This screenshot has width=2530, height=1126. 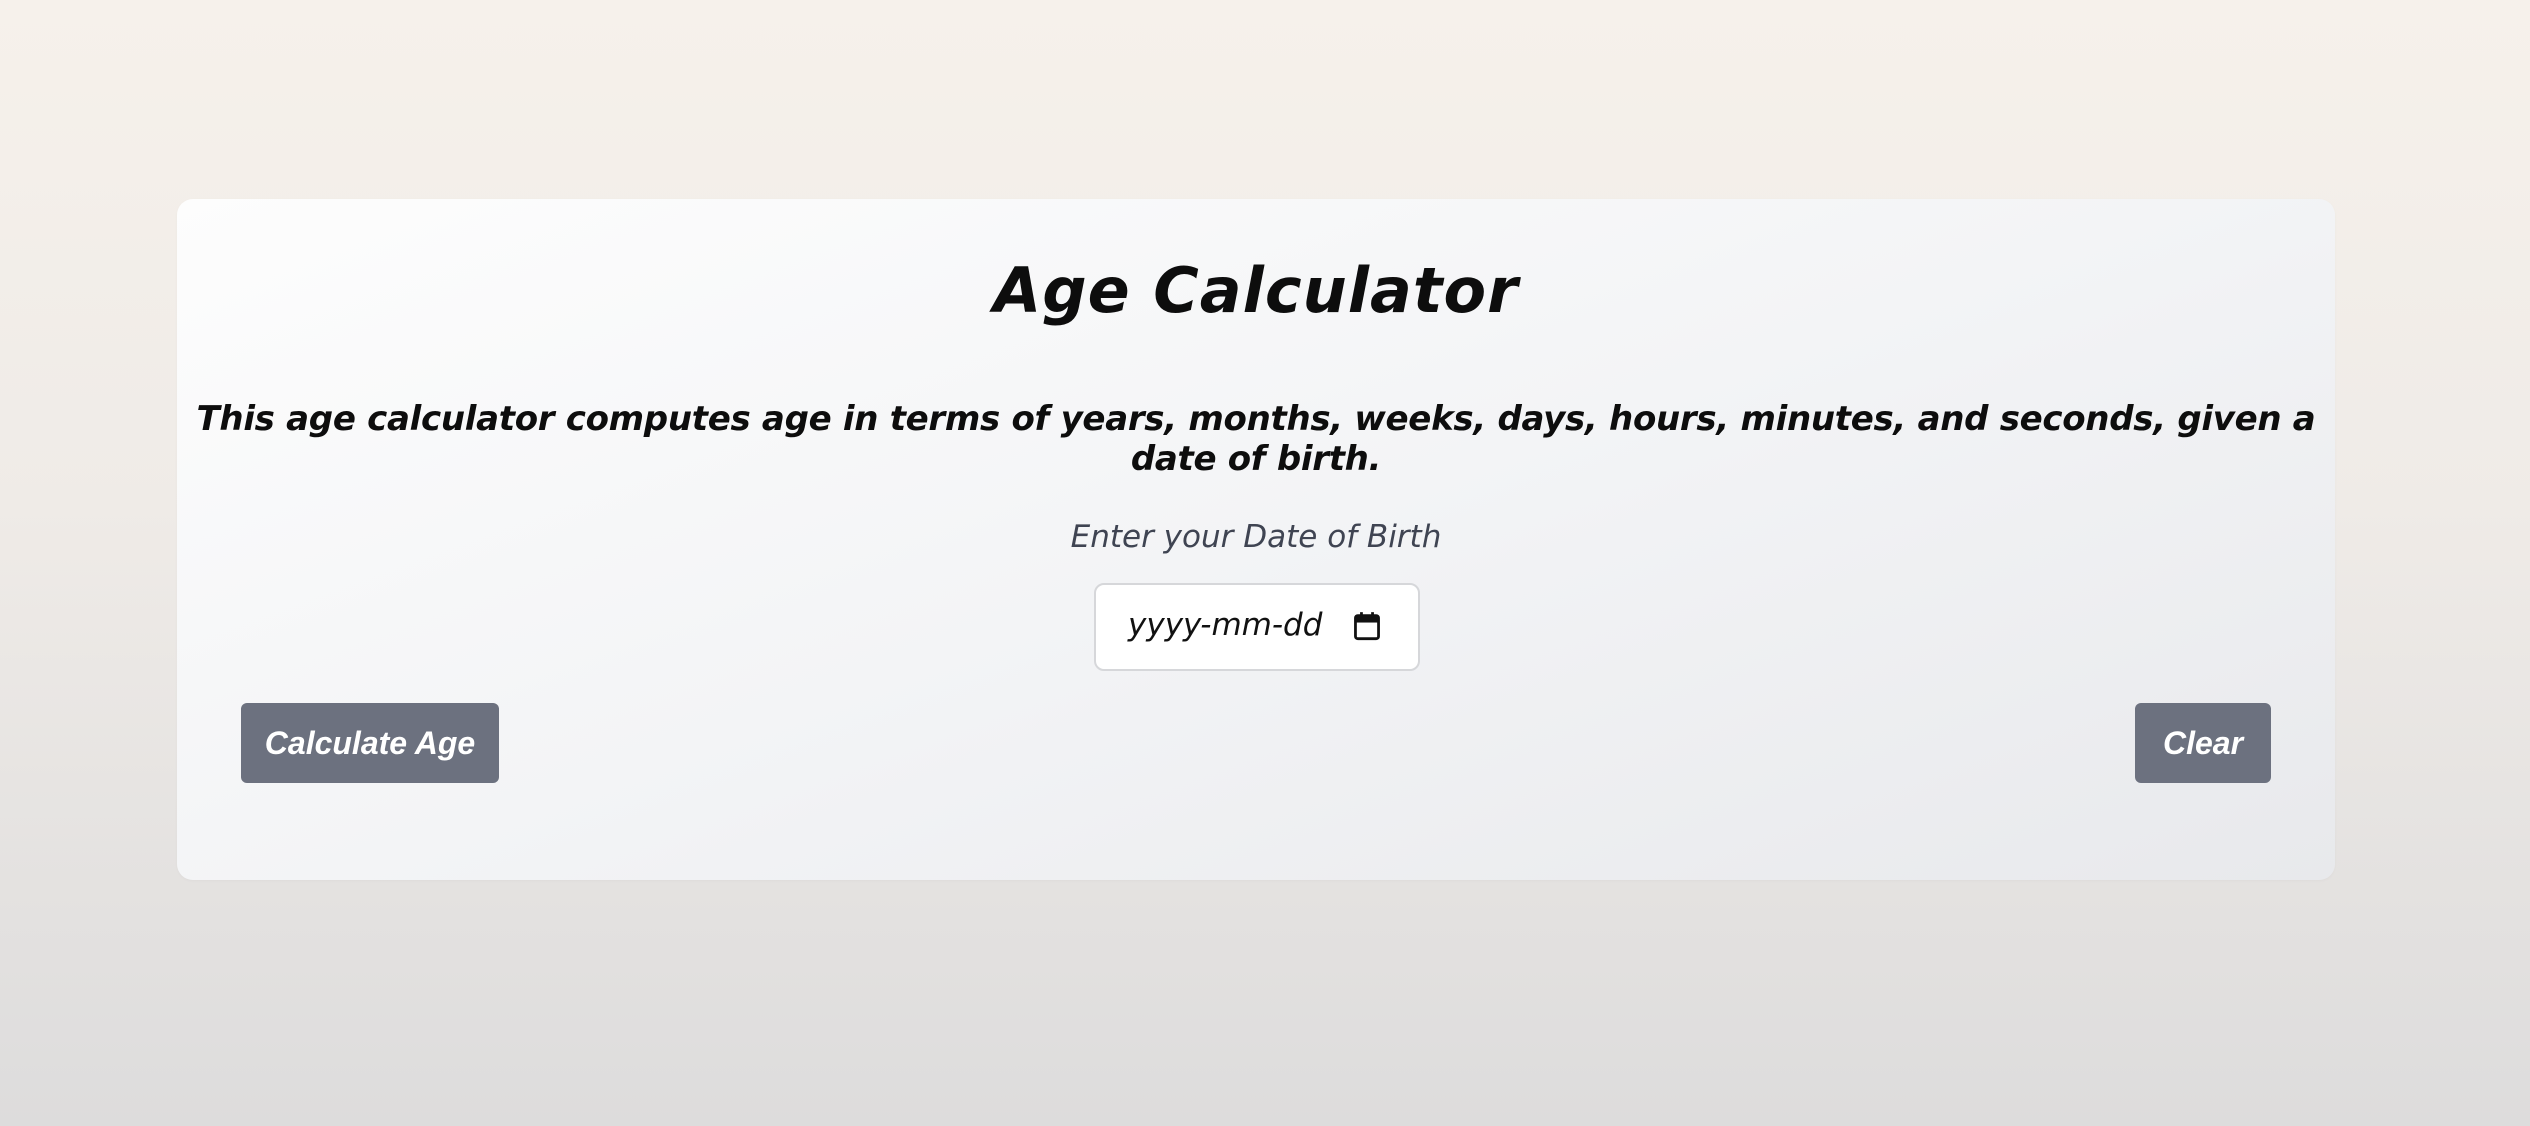 What do you see at coordinates (1367, 626) in the screenshot?
I see `calendar-icon` at bounding box center [1367, 626].